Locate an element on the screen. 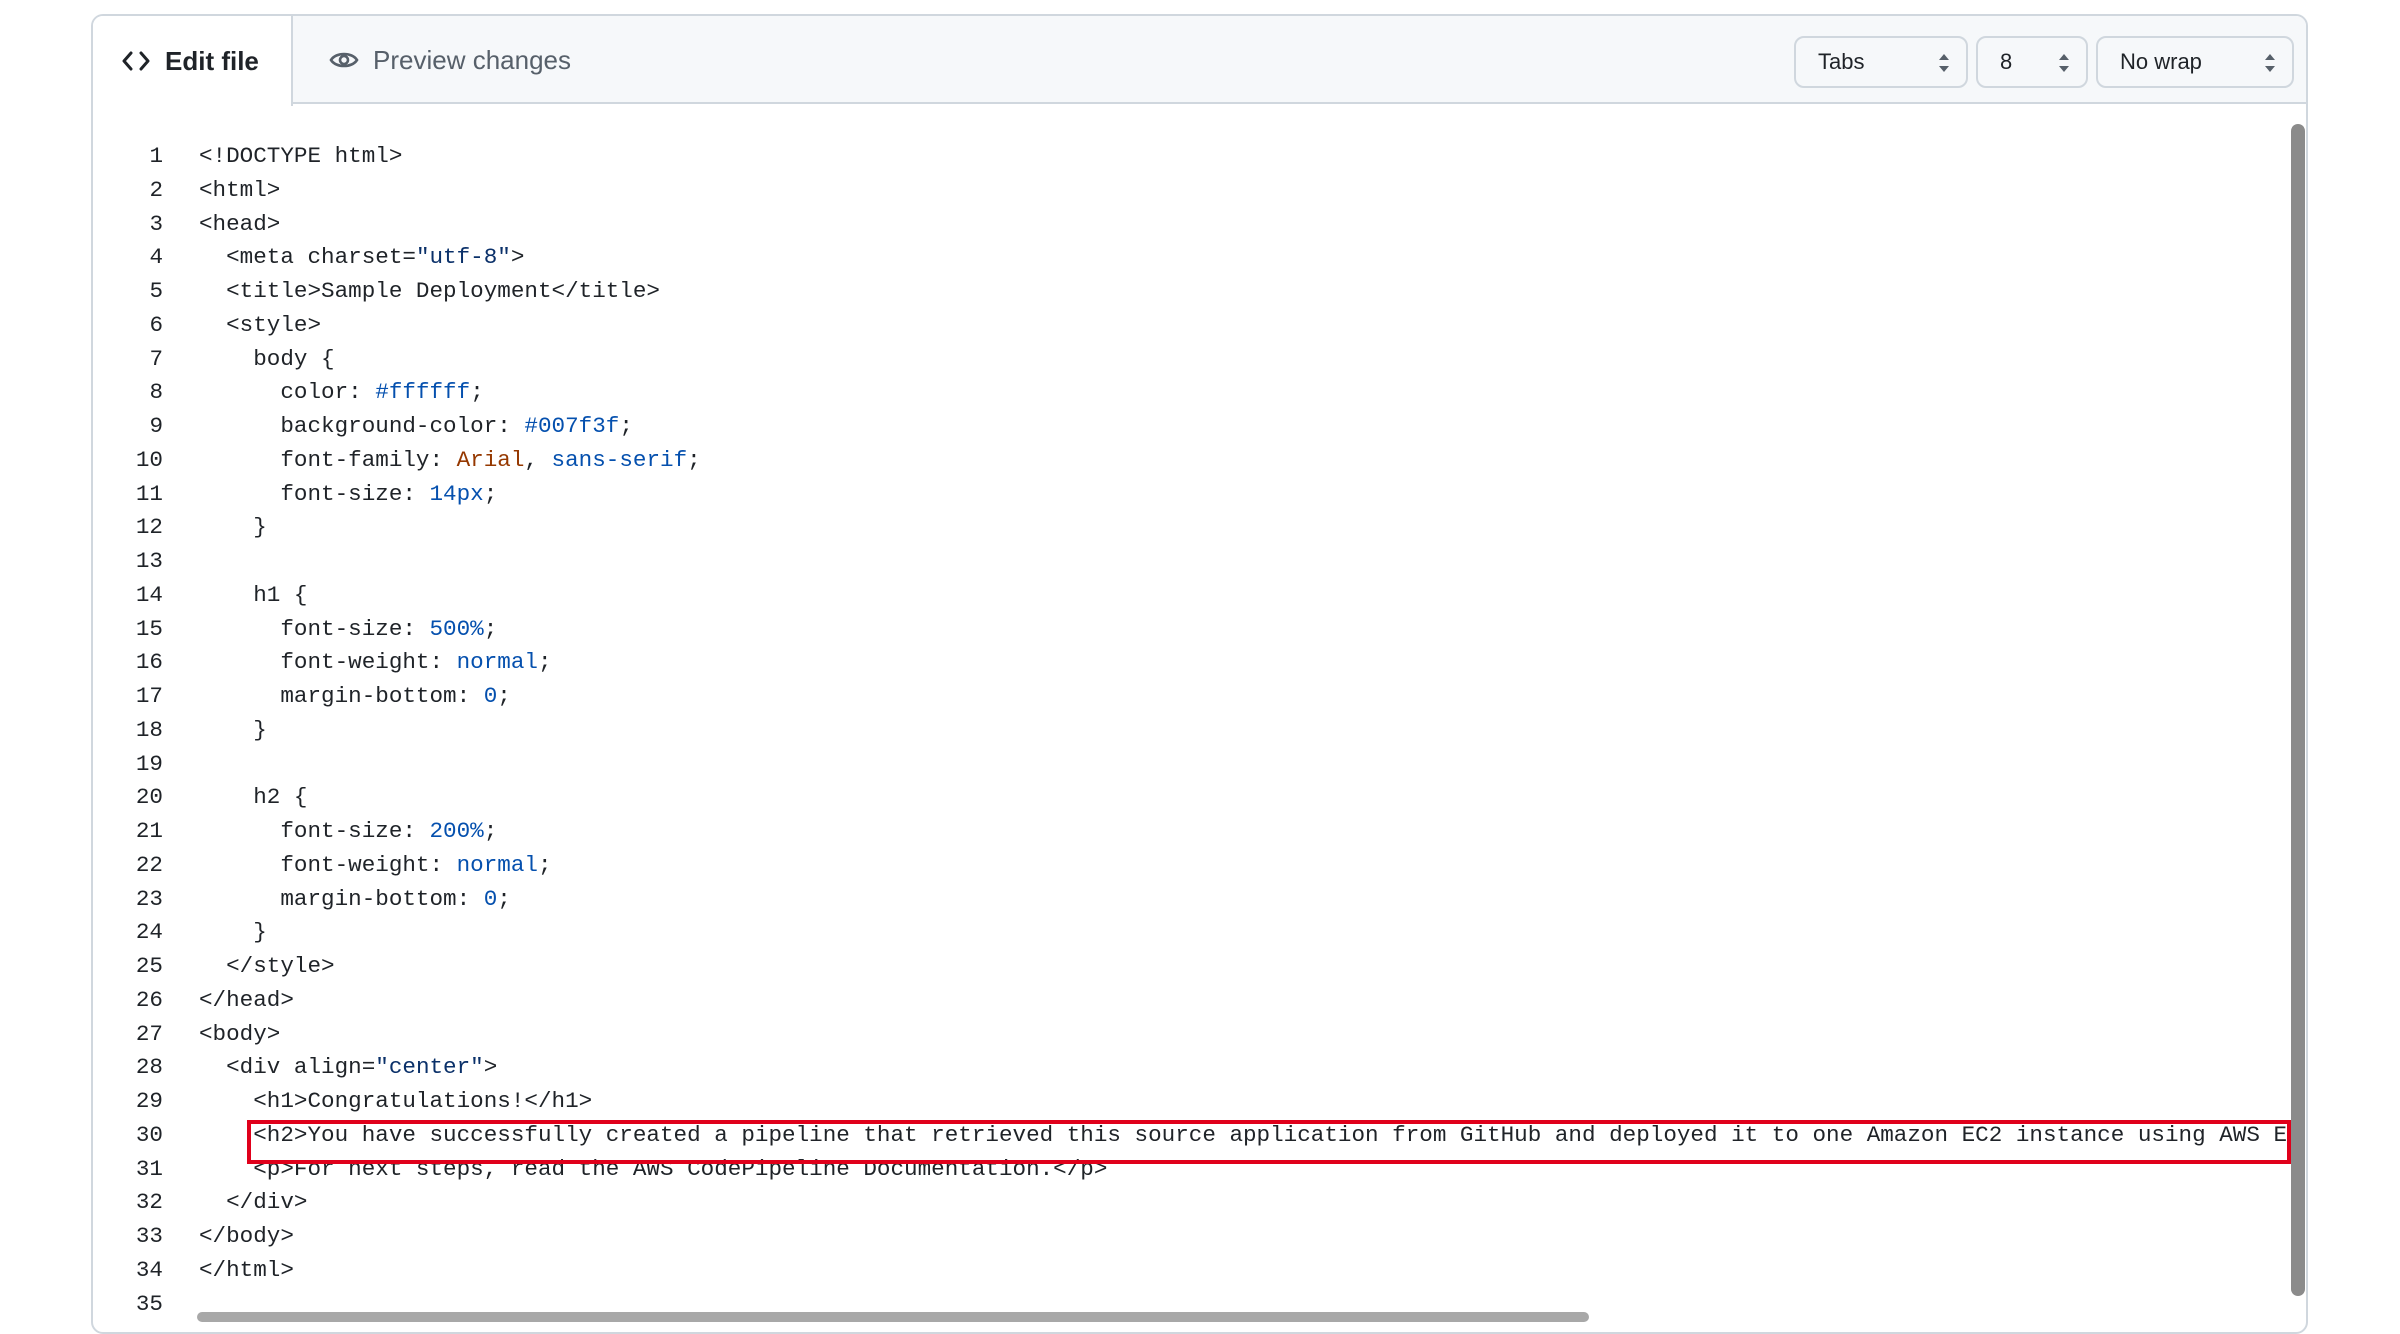 The image size is (2400, 1334). code-line: 12 } is located at coordinates (1199, 528).